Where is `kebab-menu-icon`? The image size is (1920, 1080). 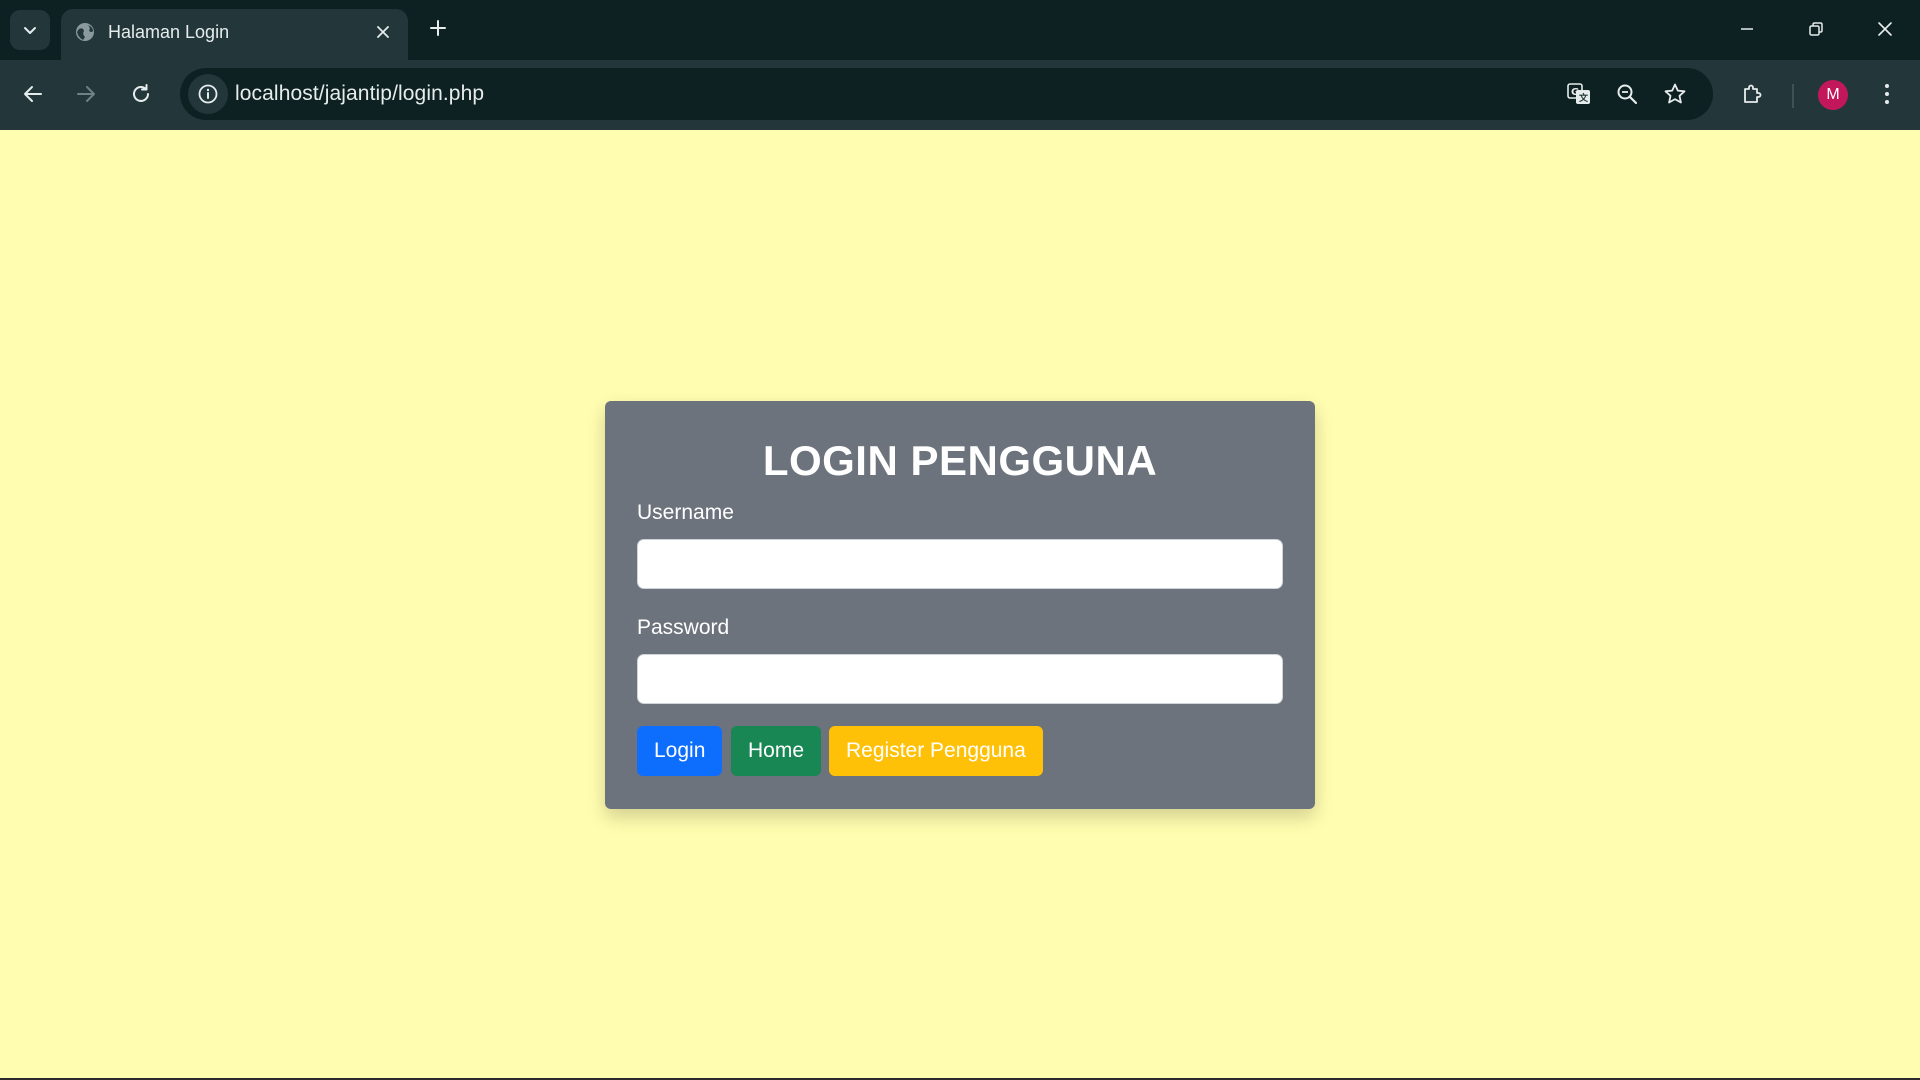
kebab-menu-icon is located at coordinates (1887, 94).